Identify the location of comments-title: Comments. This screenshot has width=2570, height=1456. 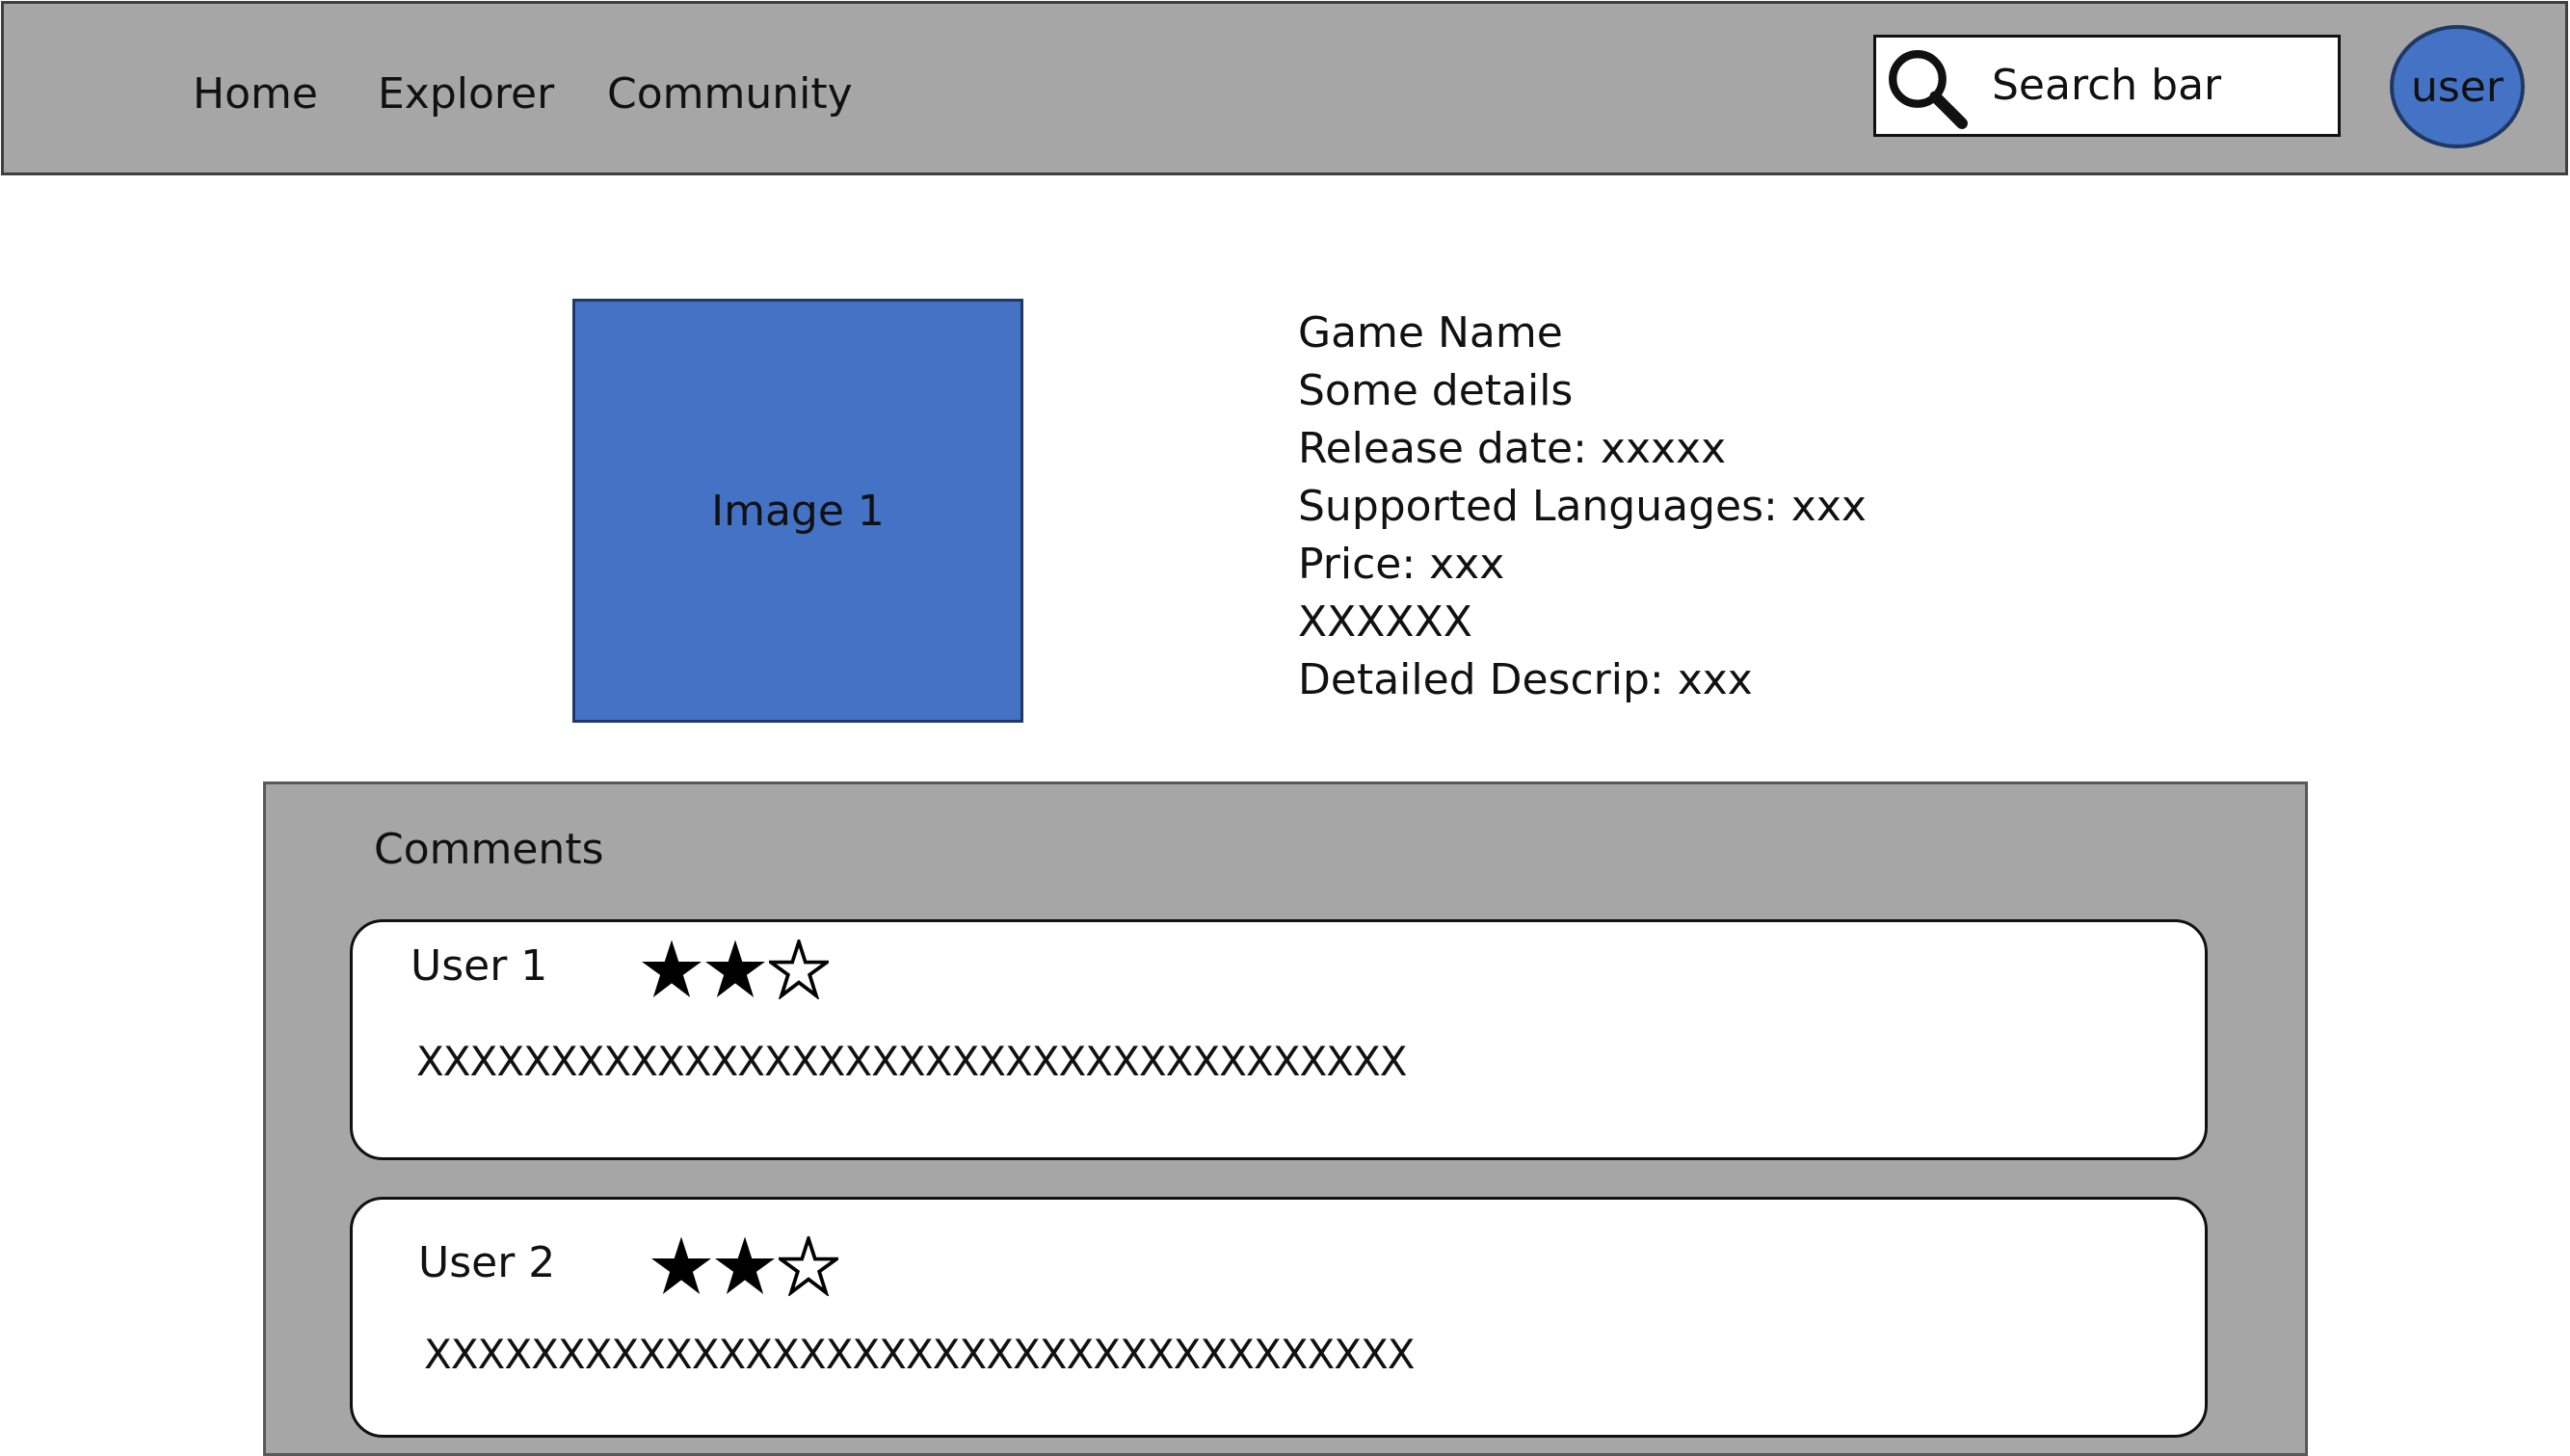
(489, 849).